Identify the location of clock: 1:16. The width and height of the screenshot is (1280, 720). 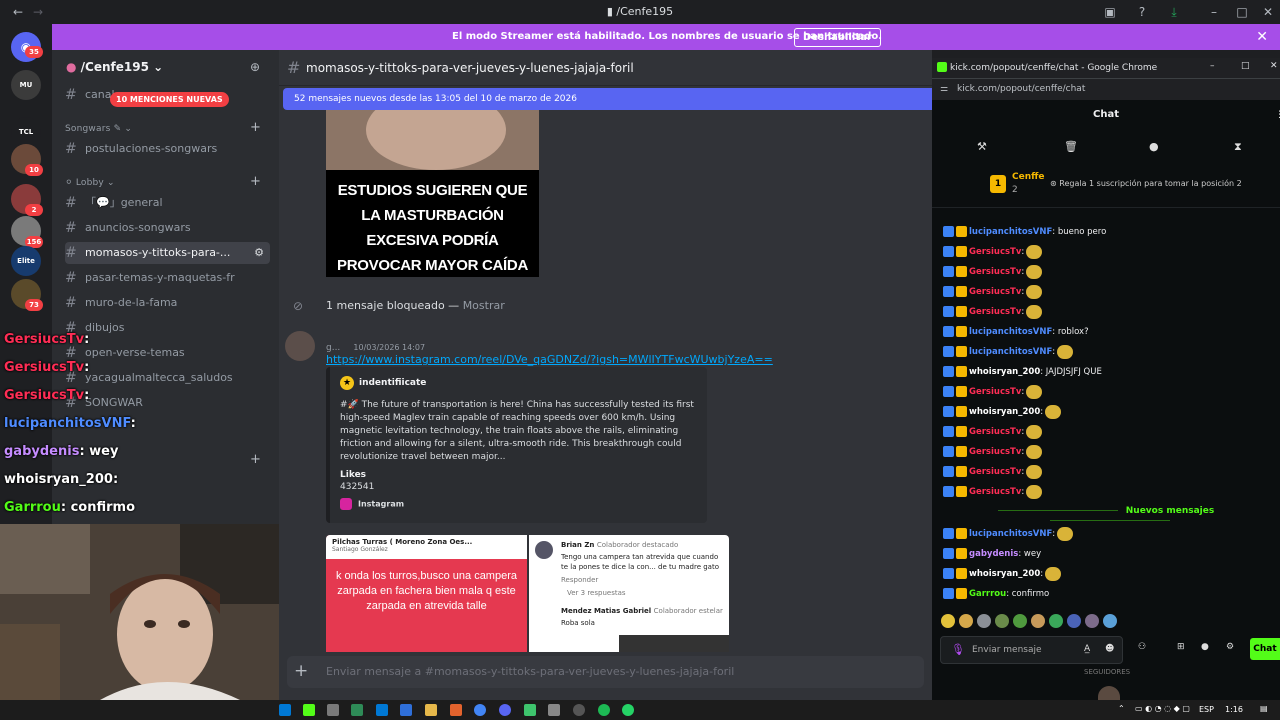
(1234, 709).